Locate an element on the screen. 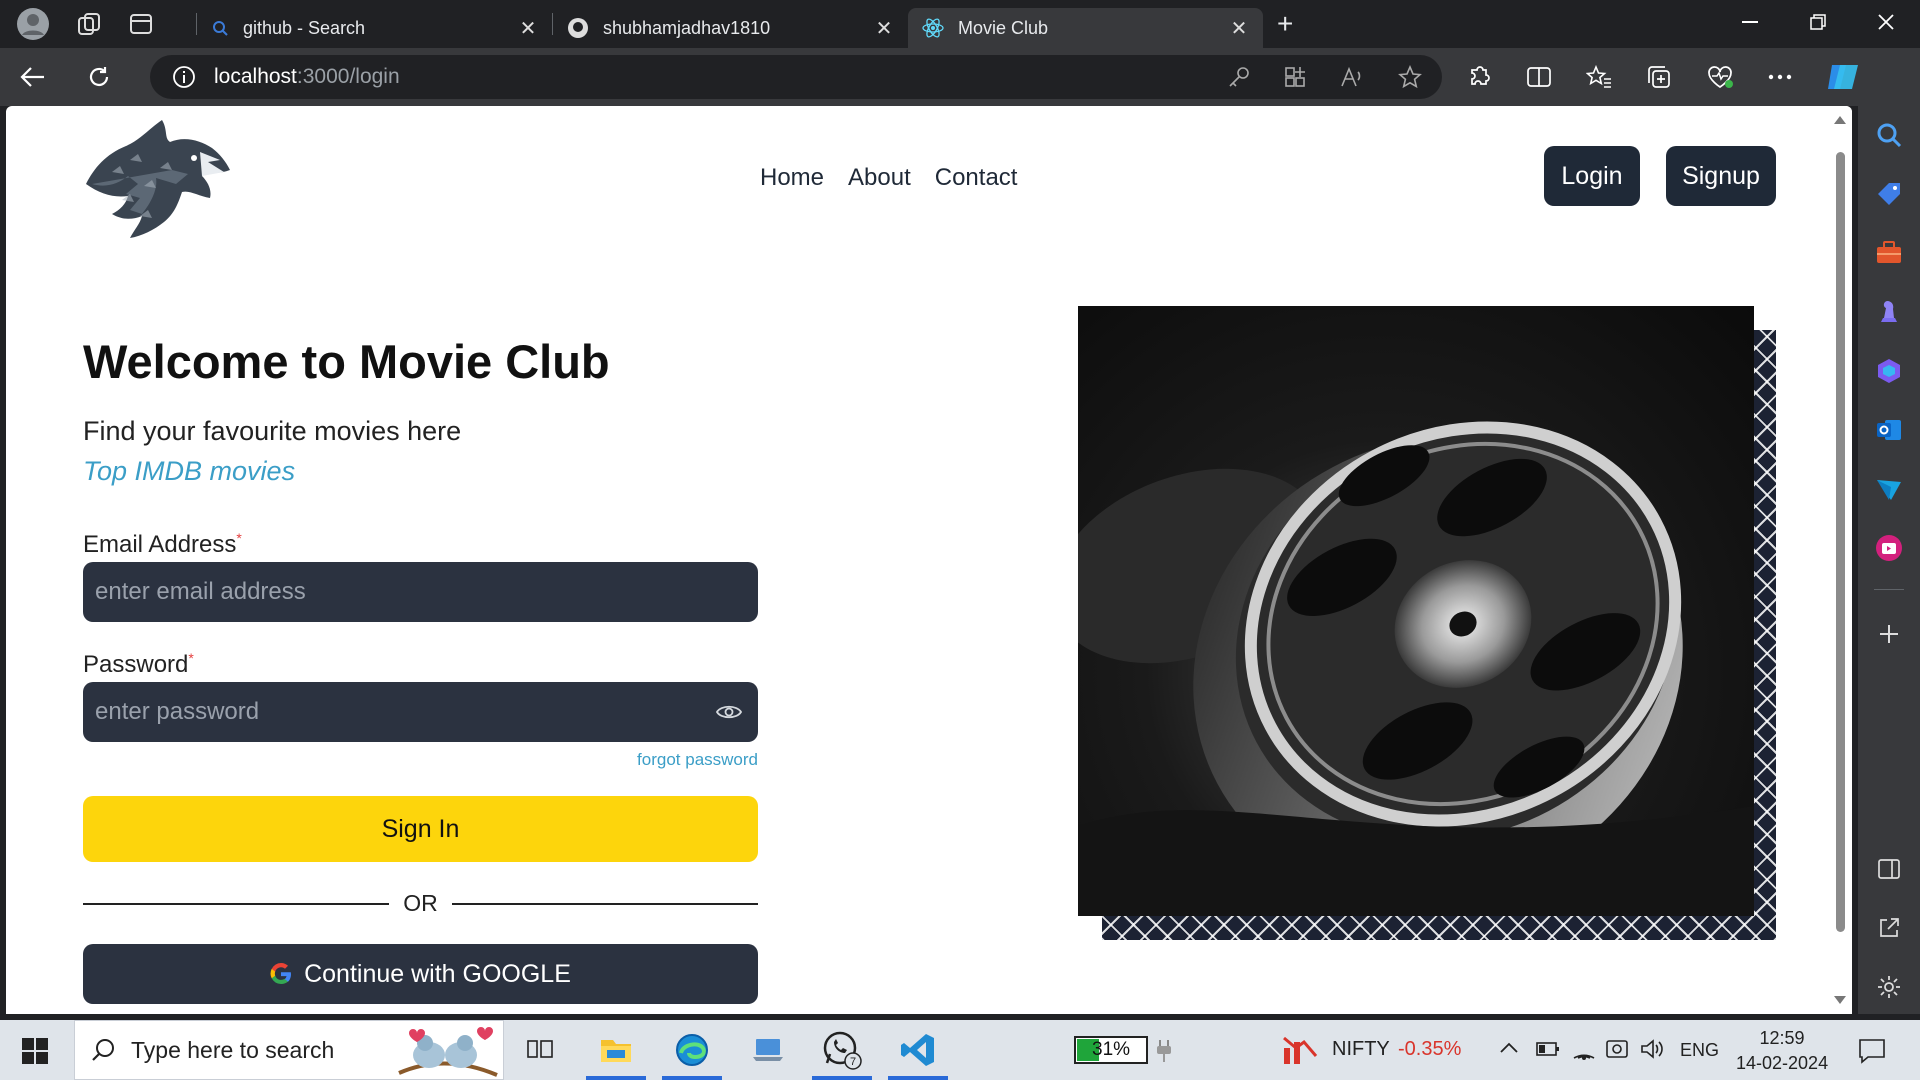 This screenshot has width=1920, height=1080. vscode-icon is located at coordinates (918, 1054).